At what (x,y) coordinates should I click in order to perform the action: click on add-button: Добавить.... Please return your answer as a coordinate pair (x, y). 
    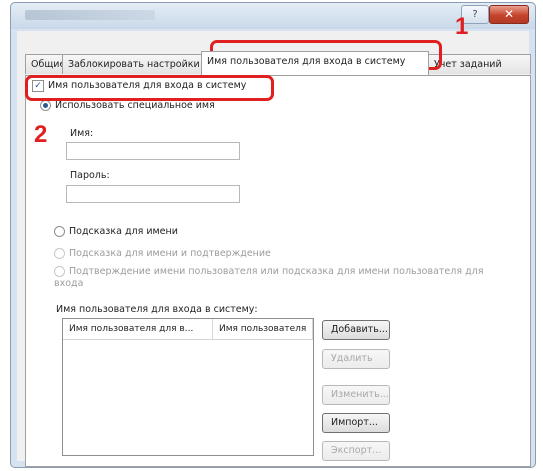
    Looking at the image, I should click on (356, 330).